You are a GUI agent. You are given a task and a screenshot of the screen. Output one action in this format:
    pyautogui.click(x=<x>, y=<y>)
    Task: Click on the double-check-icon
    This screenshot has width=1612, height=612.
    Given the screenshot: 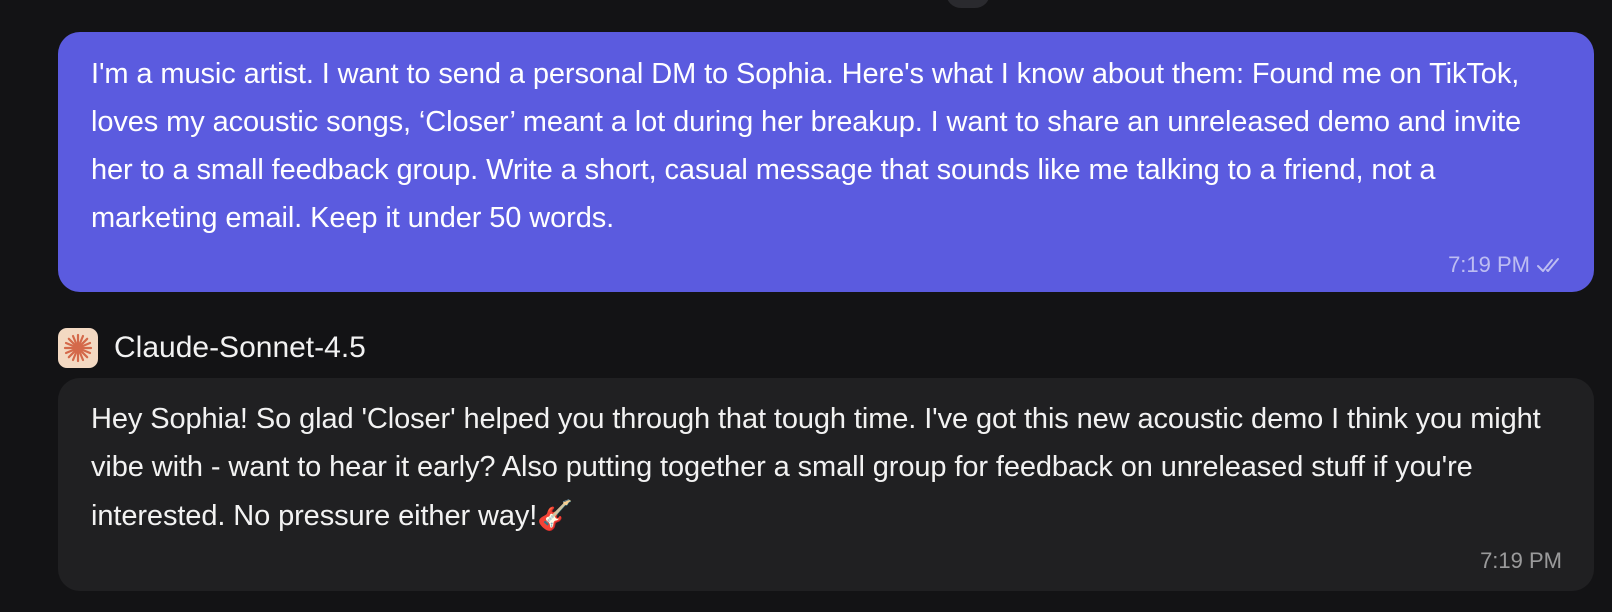 What is the action you would take?
    pyautogui.click(x=1548, y=265)
    